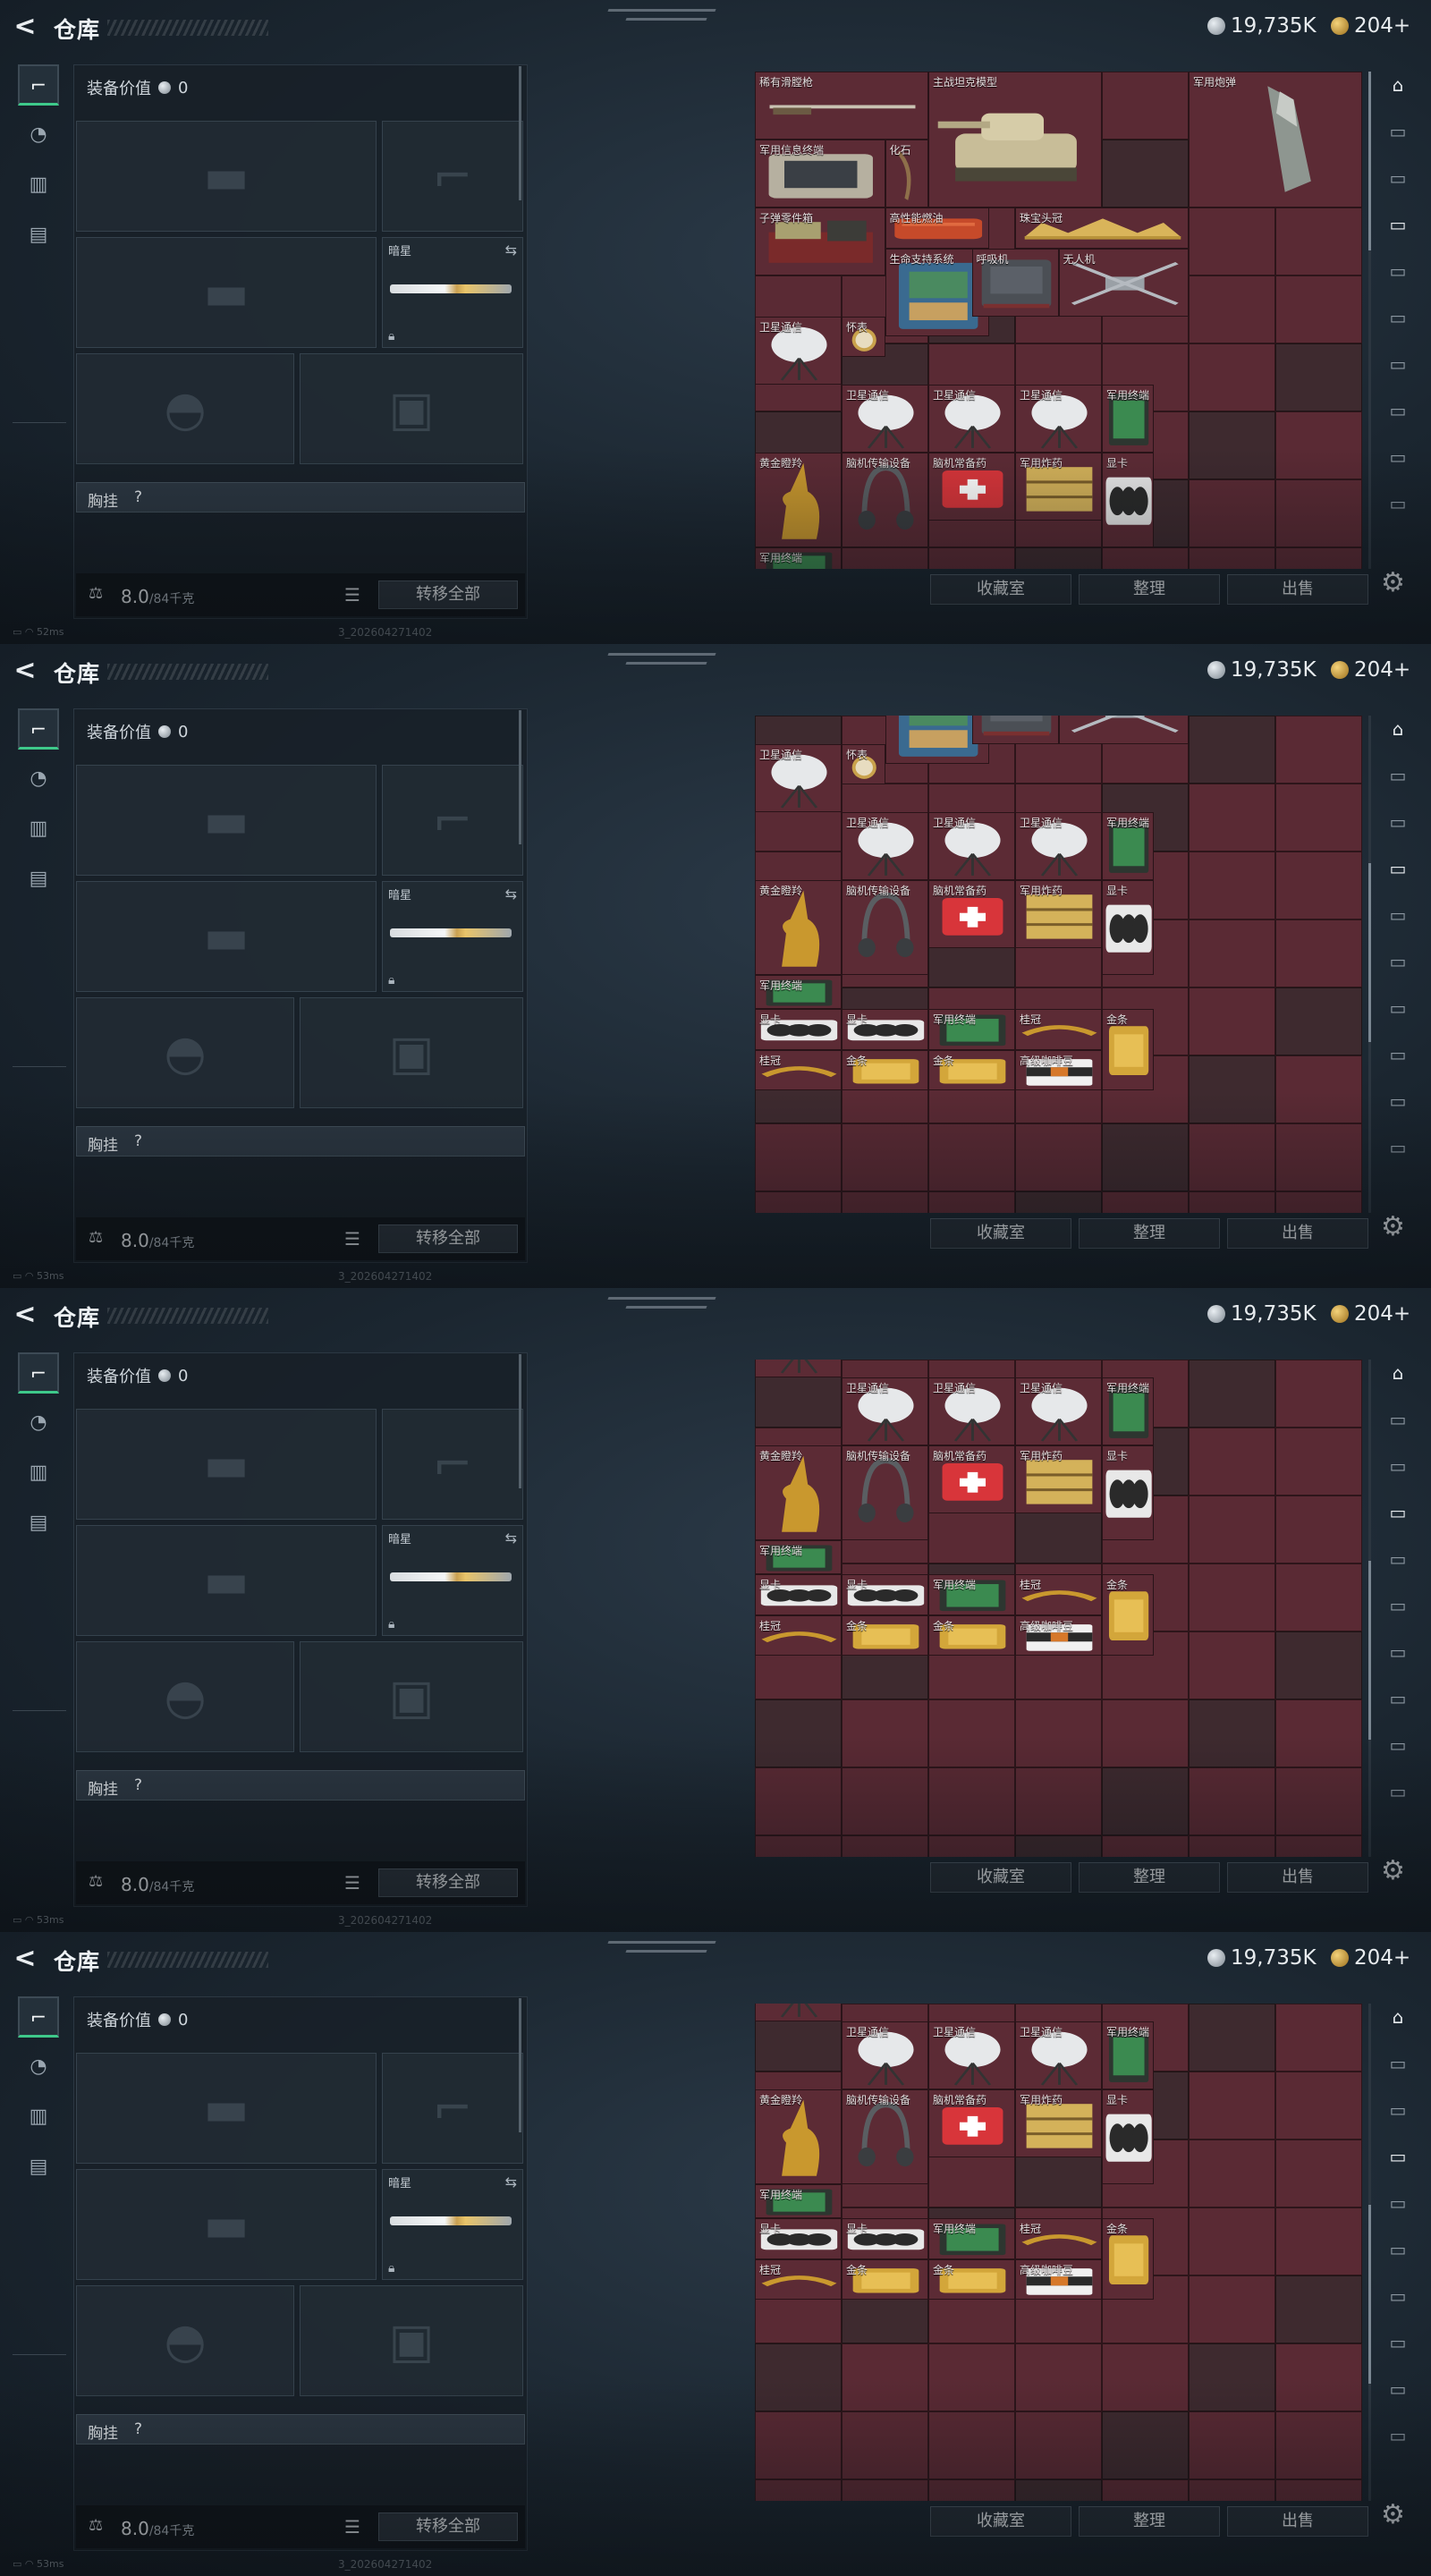 The image size is (1431, 2576). What do you see at coordinates (412, 1696) in the screenshot?
I see `armor-slot: ▣` at bounding box center [412, 1696].